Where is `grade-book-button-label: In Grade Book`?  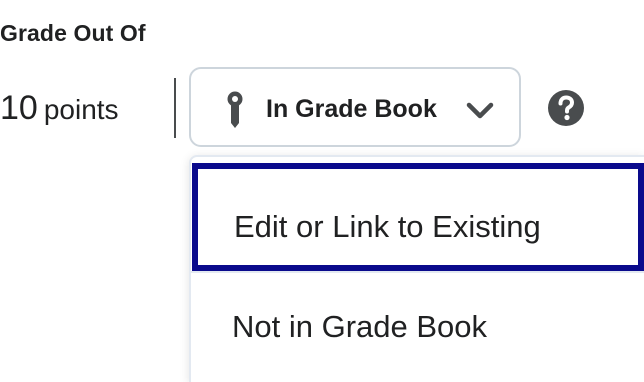 grade-book-button-label: In Grade Book is located at coordinates (351, 109).